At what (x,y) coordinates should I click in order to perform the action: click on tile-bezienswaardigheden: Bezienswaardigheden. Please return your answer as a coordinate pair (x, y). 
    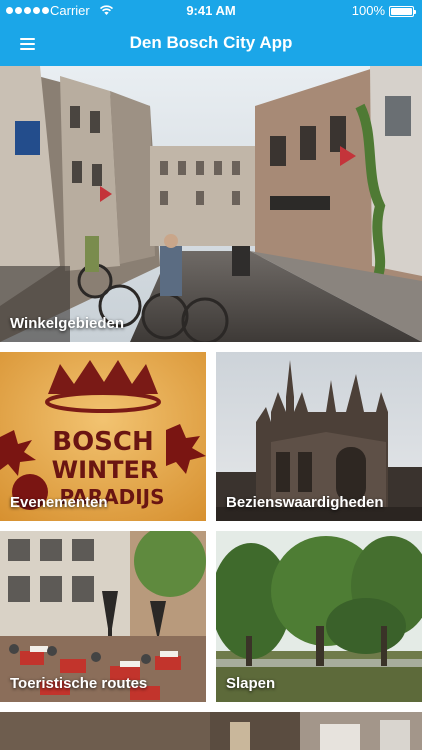
    Looking at the image, I should click on (319, 436).